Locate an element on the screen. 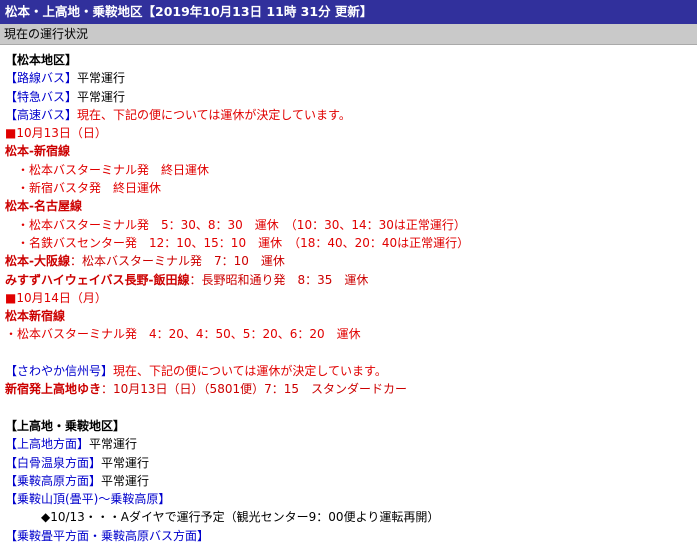  norikura-peak-name: 【乗鞍山頂(畳平)～乗鞍高原】 is located at coordinates (88, 499).